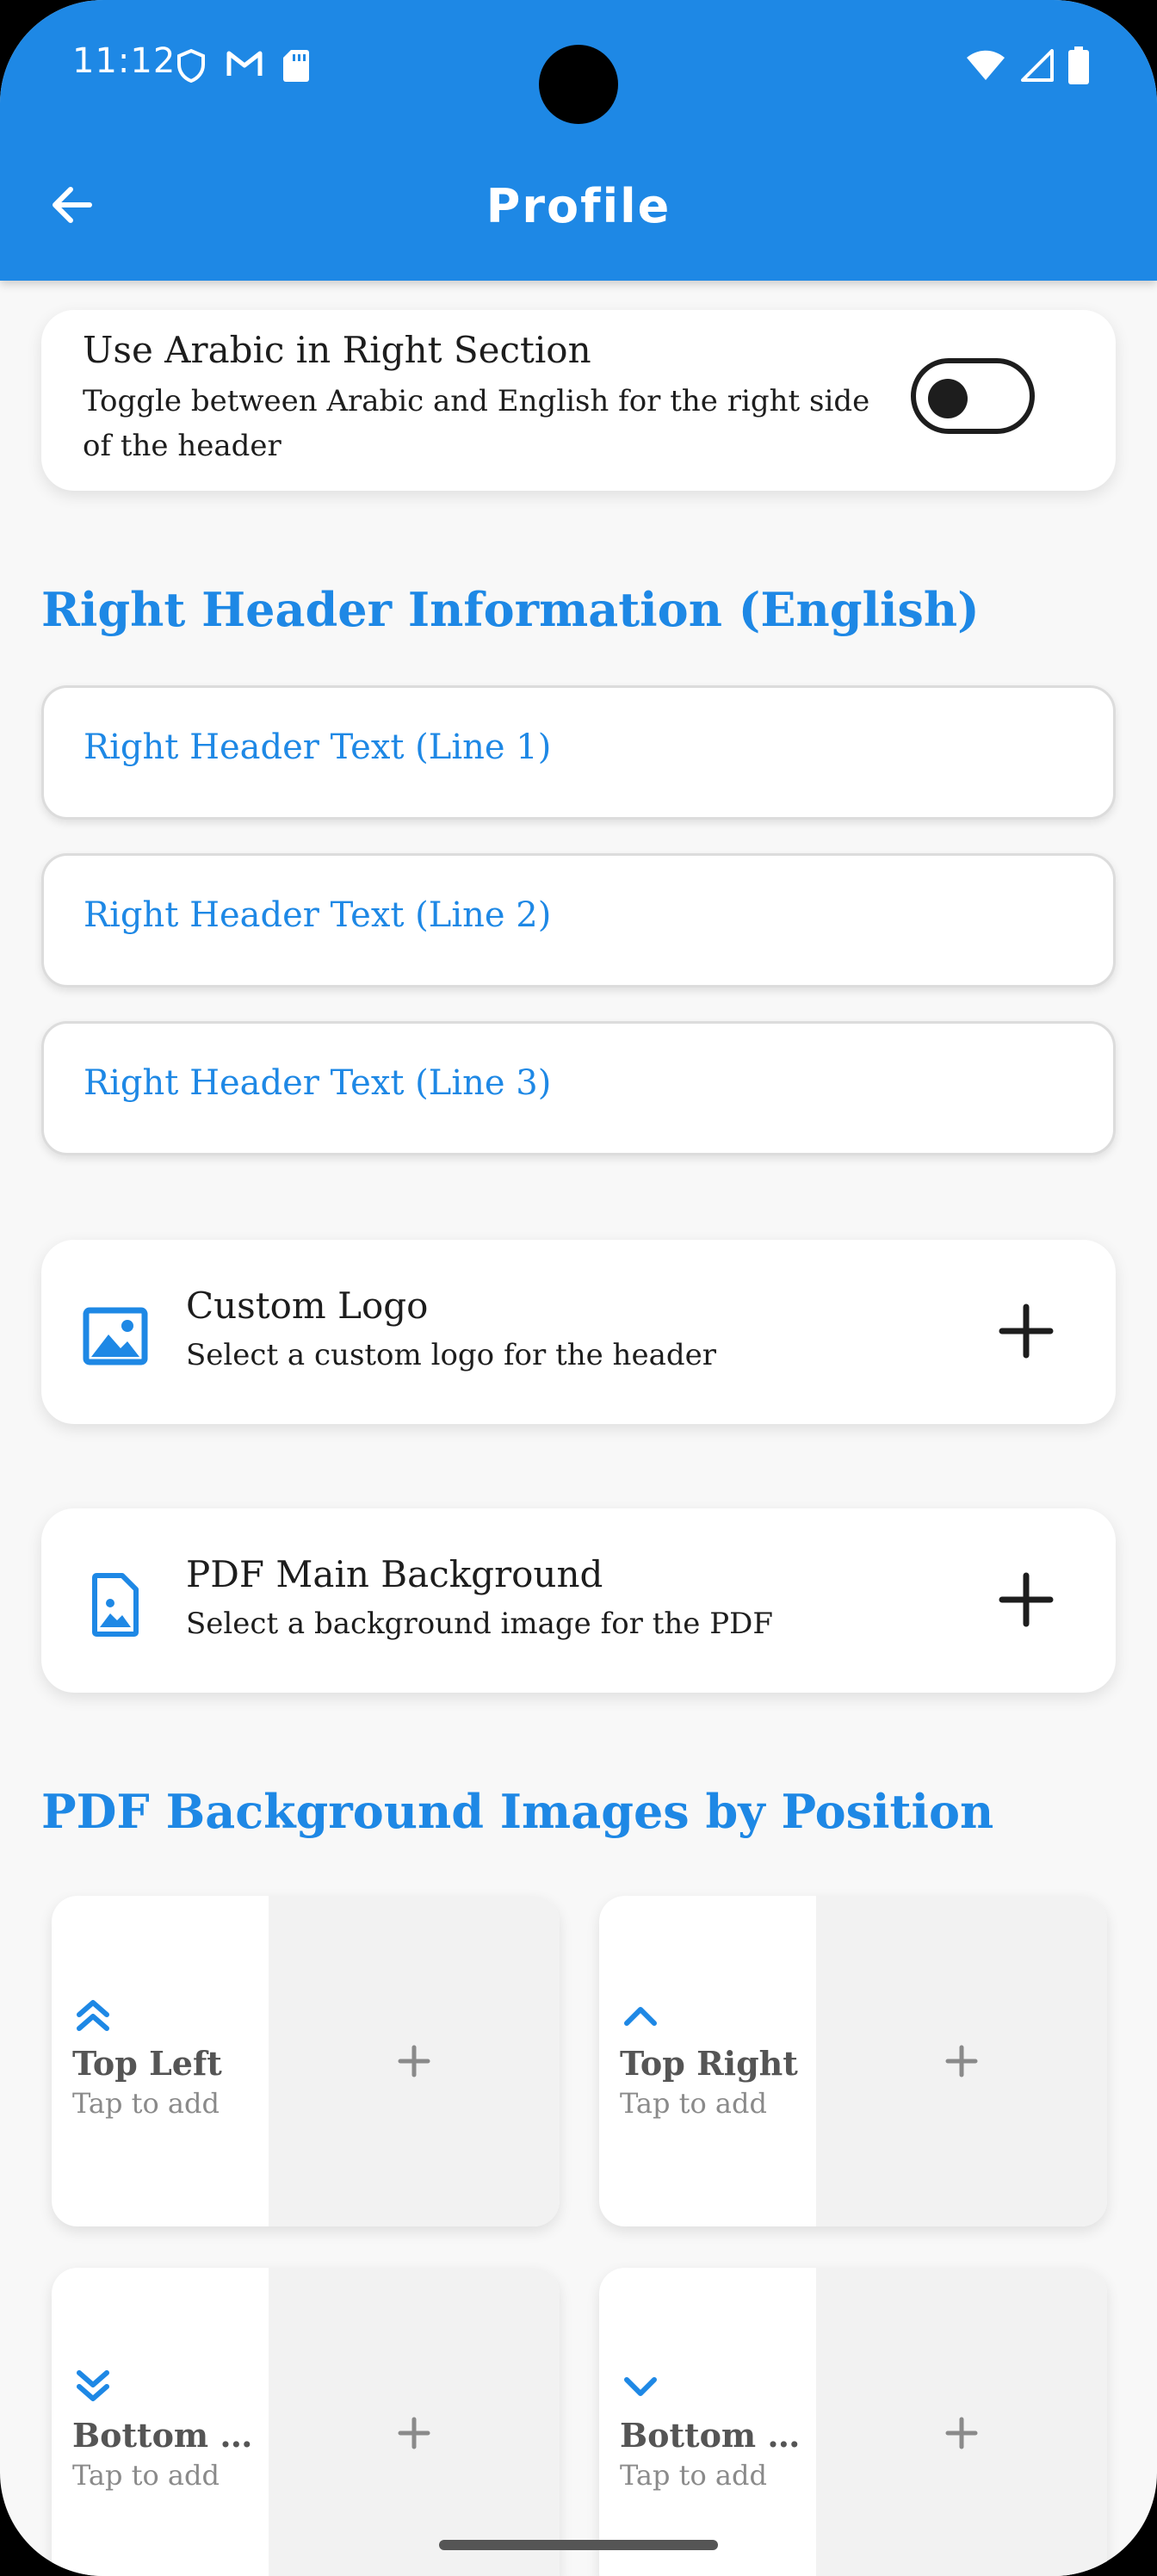 The height and width of the screenshot is (2576, 1157). What do you see at coordinates (579, 206) in the screenshot?
I see `page-title: Profile` at bounding box center [579, 206].